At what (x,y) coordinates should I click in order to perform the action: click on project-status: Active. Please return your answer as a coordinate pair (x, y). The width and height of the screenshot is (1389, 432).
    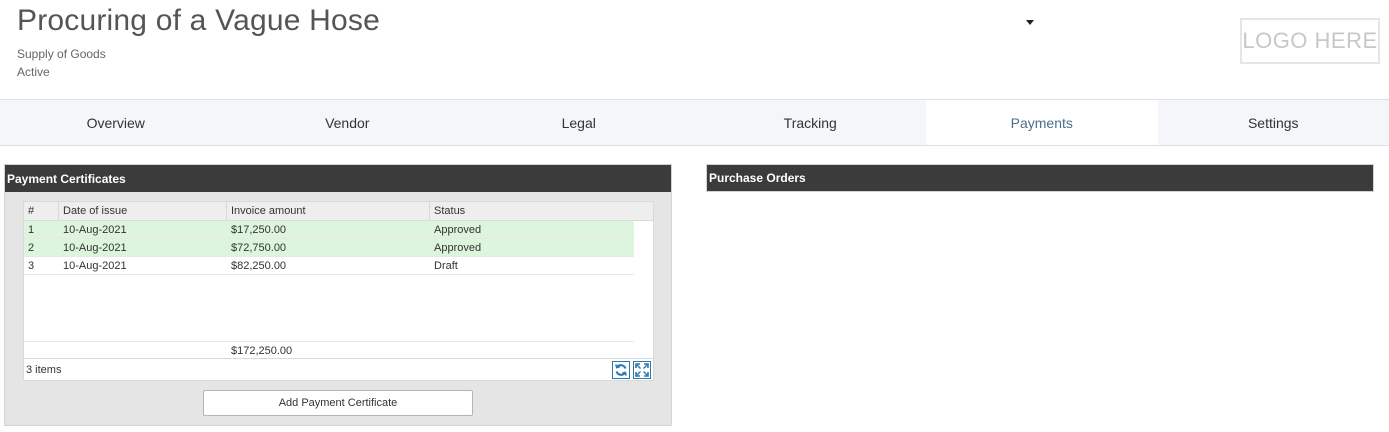
    Looking at the image, I should click on (33, 72).